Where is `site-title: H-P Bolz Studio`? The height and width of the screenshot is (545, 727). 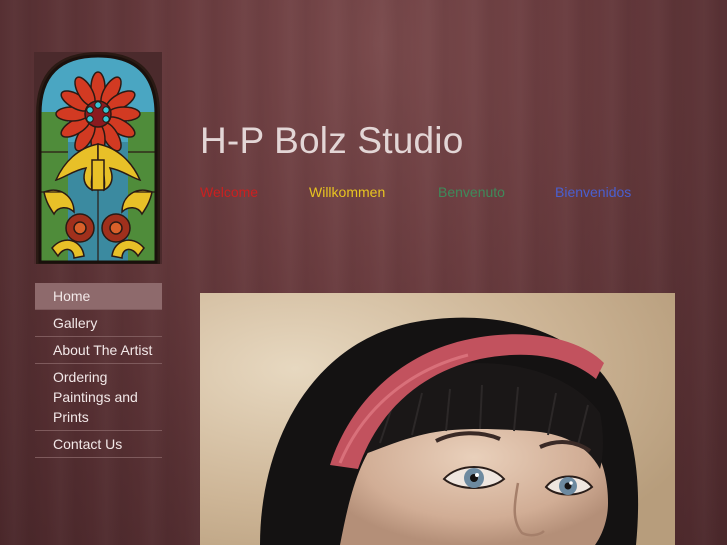 site-title: H-P Bolz Studio is located at coordinates (332, 140).